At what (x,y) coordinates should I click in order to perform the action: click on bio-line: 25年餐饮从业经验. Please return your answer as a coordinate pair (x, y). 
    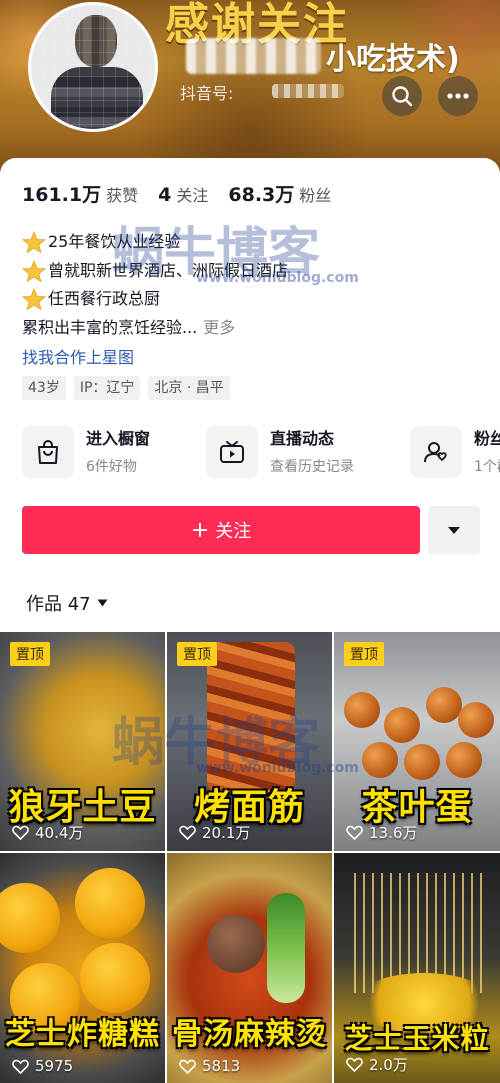
    Looking at the image, I should click on (155, 242).